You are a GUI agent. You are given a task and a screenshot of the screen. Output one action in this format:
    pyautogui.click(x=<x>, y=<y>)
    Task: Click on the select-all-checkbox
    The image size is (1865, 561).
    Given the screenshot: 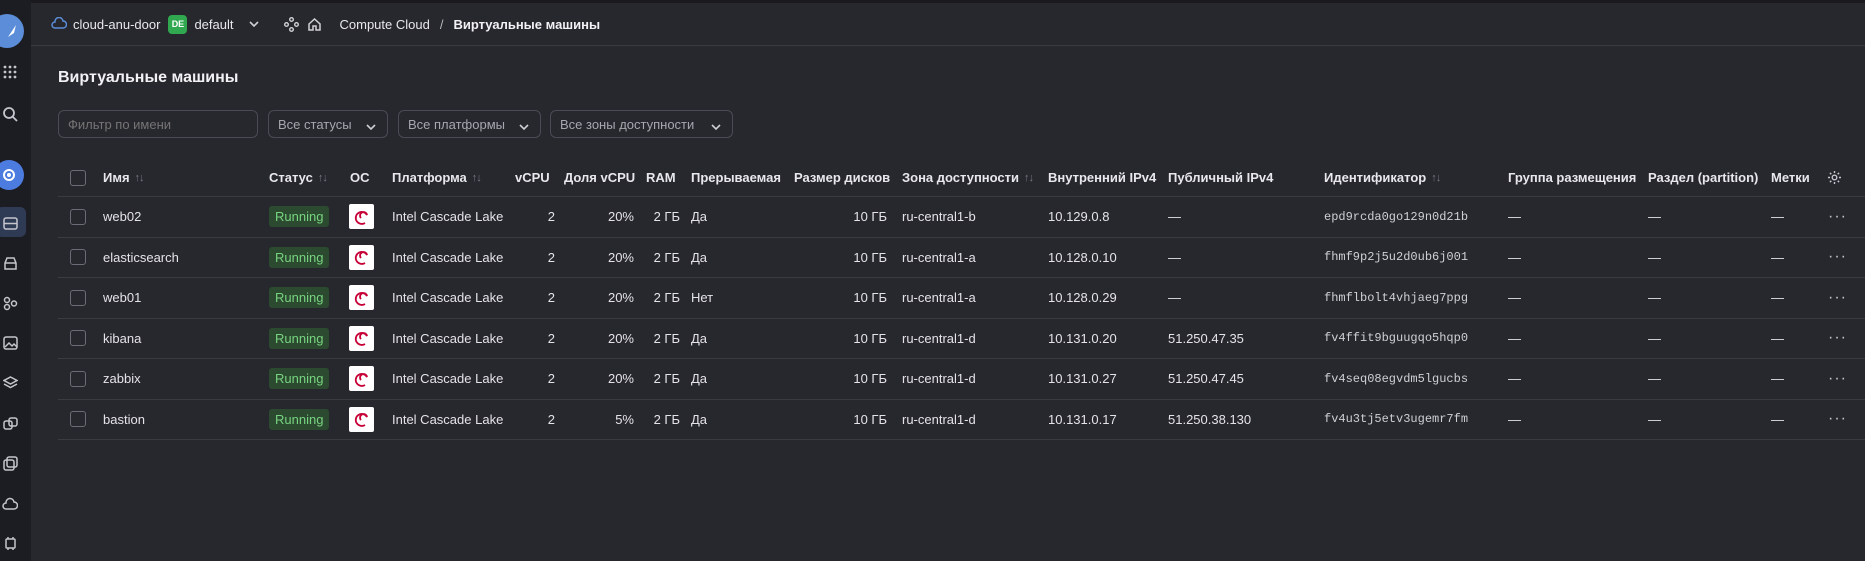 What is the action you would take?
    pyautogui.click(x=78, y=177)
    